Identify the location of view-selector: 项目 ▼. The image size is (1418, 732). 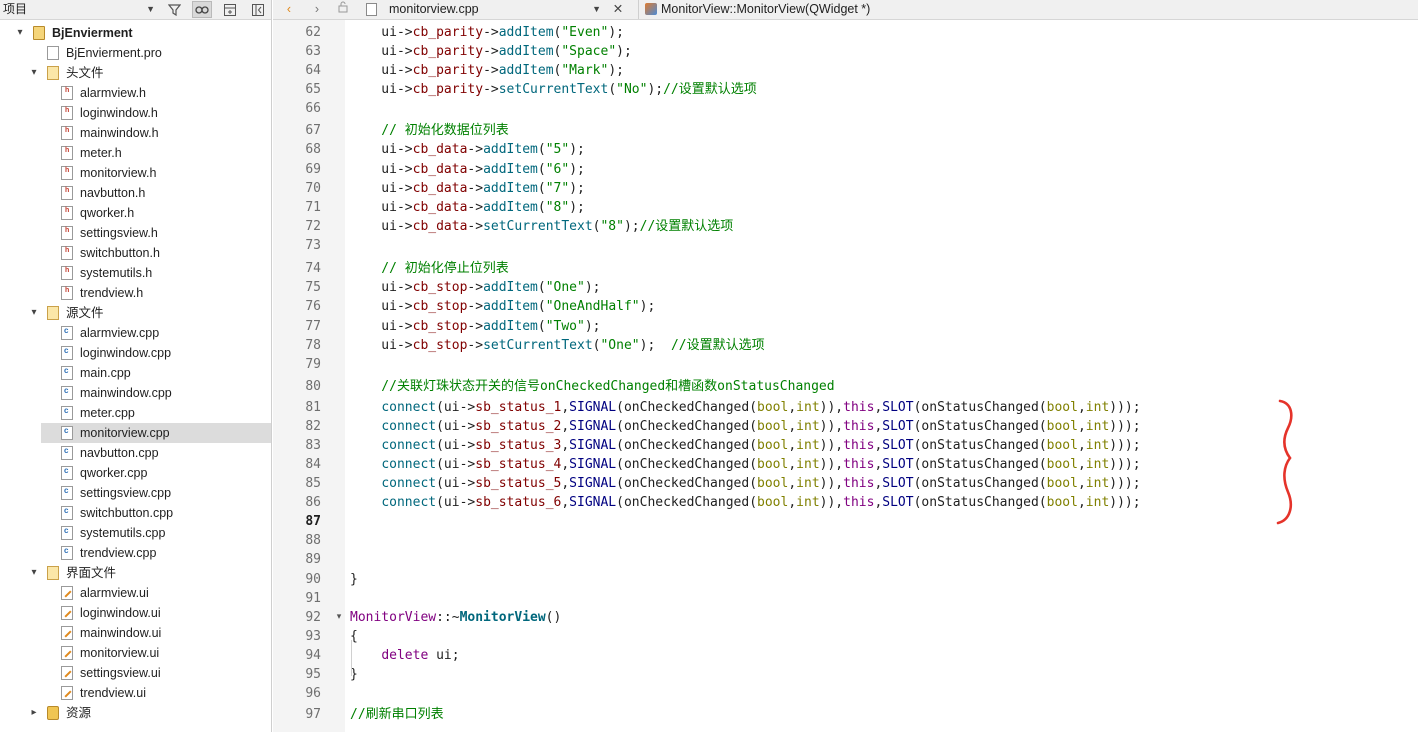
(79, 9).